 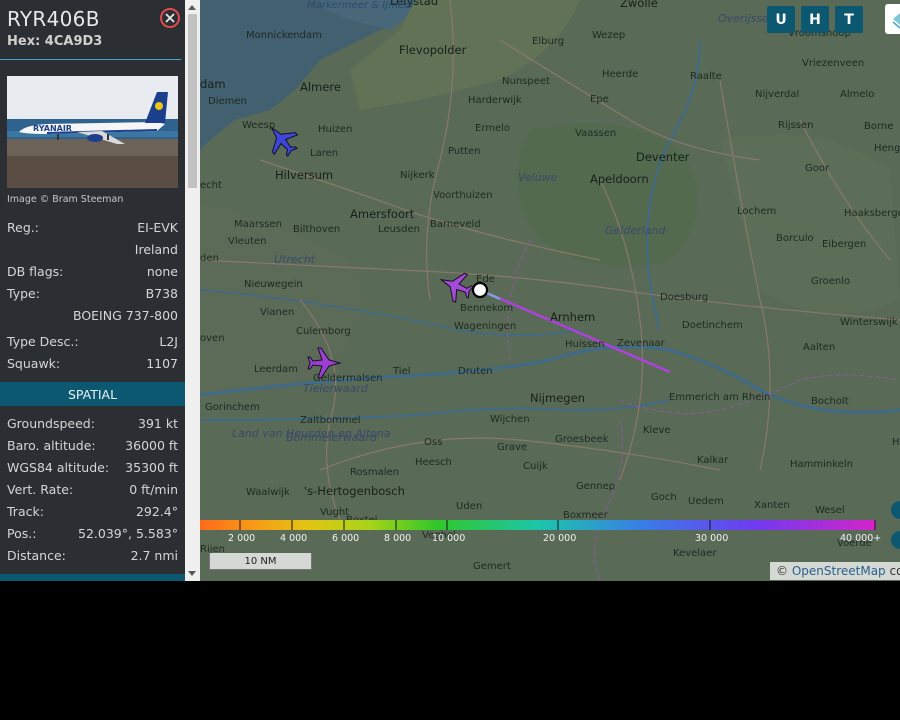 What do you see at coordinates (125, 315) in the screenshot?
I see `info-value: BOEING 737-800` at bounding box center [125, 315].